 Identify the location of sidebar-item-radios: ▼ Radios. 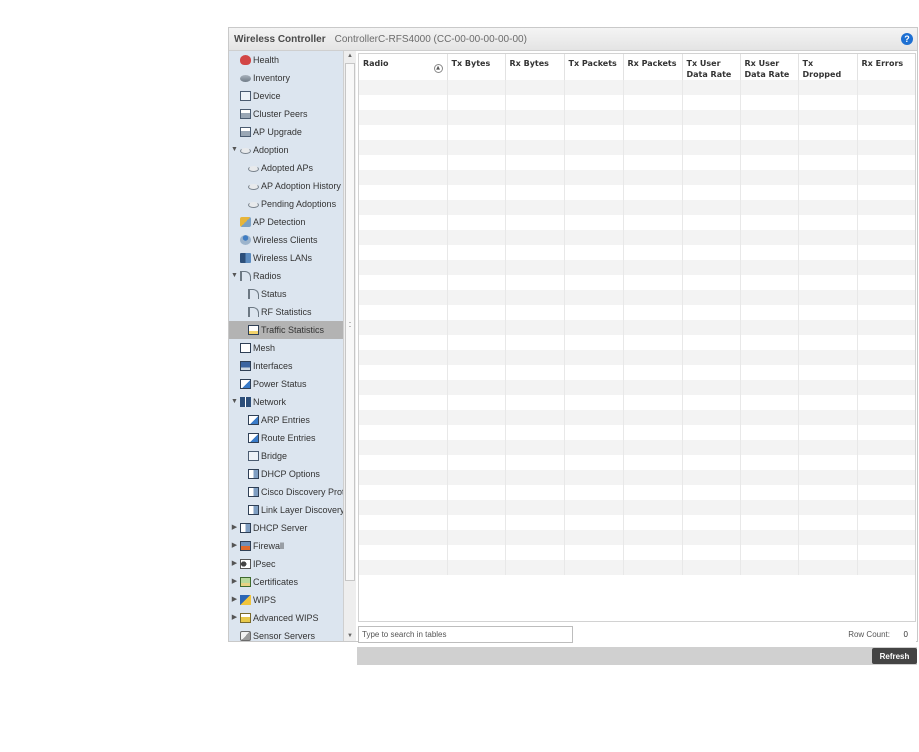
(292, 276).